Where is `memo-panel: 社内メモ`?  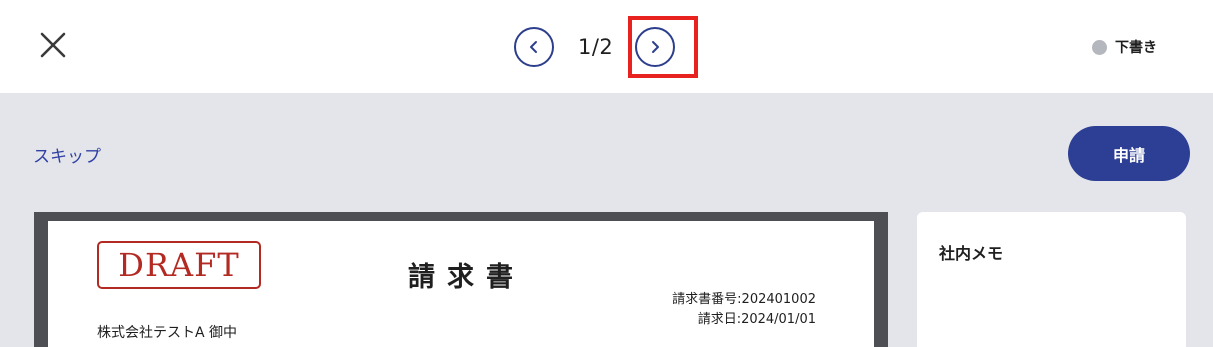 memo-panel: 社内メモ is located at coordinates (1051, 279).